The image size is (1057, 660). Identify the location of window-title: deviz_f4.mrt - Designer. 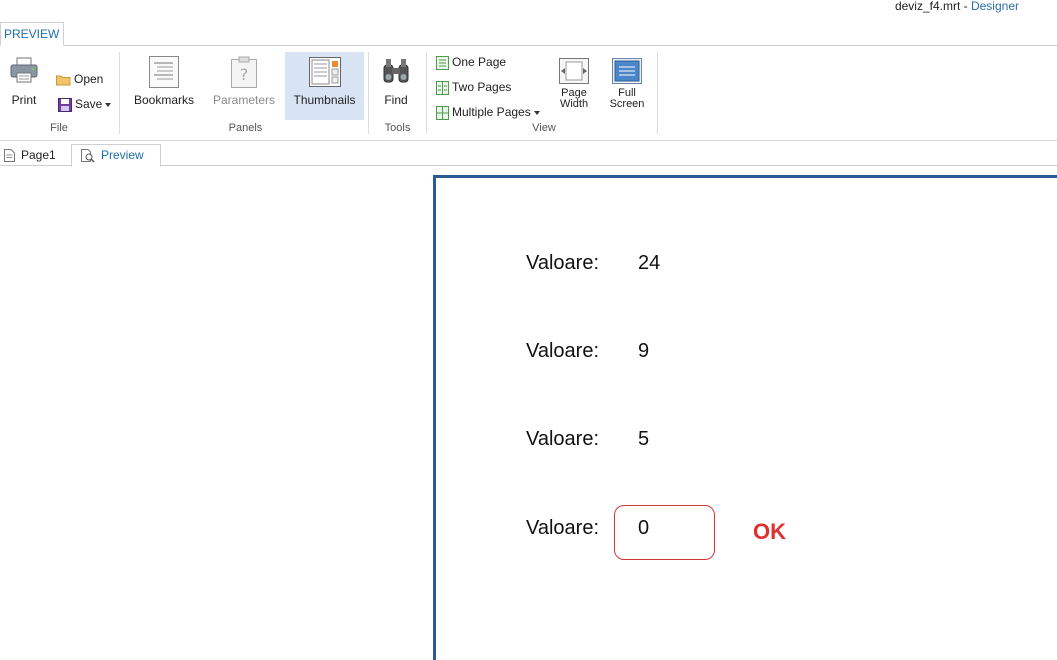
(957, 7).